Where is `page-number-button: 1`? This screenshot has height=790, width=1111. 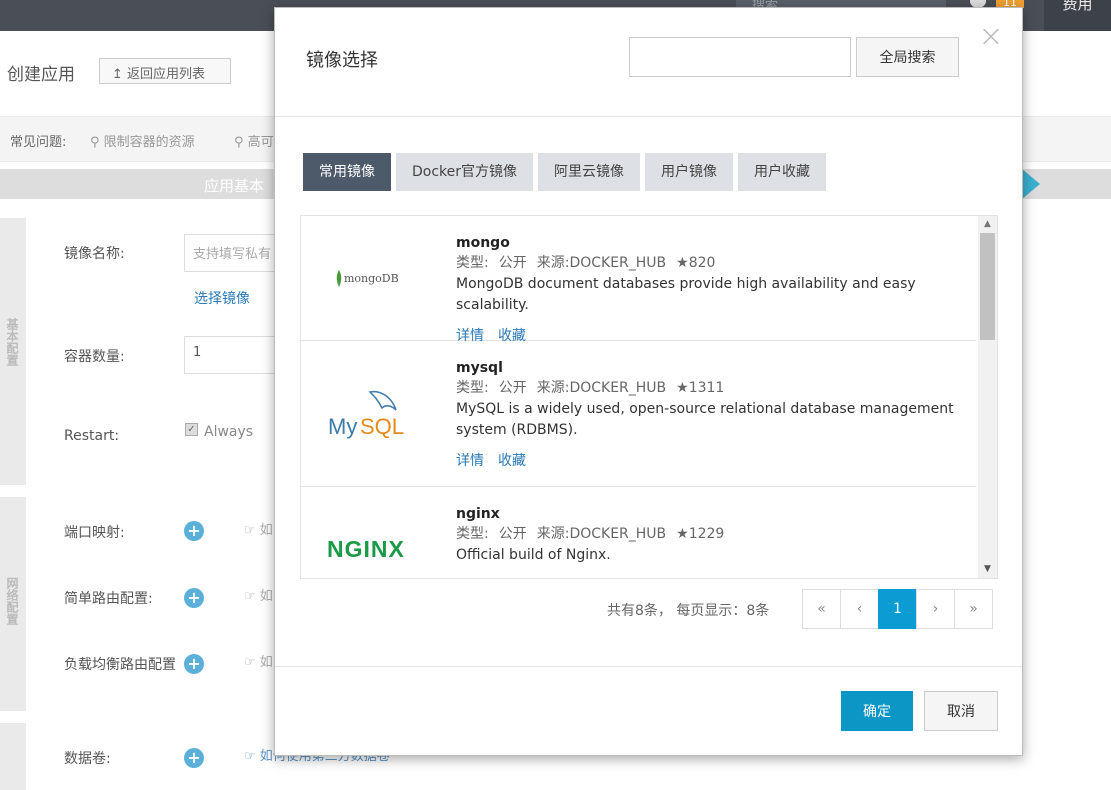 page-number-button: 1 is located at coordinates (897, 609).